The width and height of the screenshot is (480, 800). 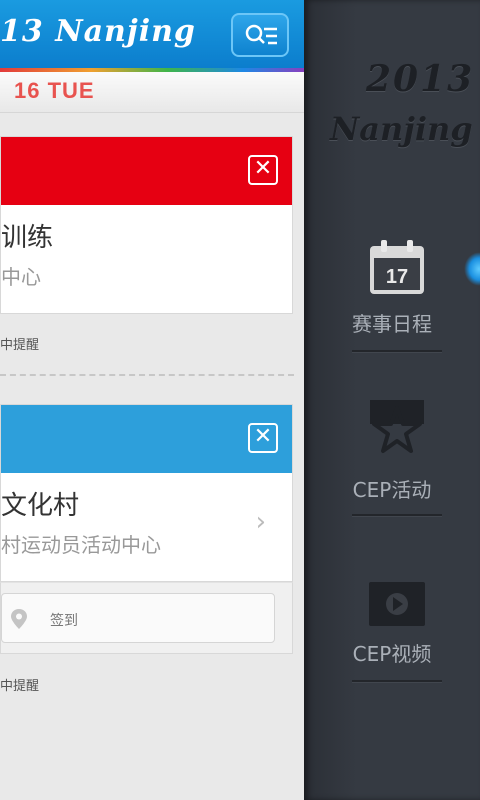 I want to click on event-card: ✕ 训练 中心, so click(x=146, y=225).